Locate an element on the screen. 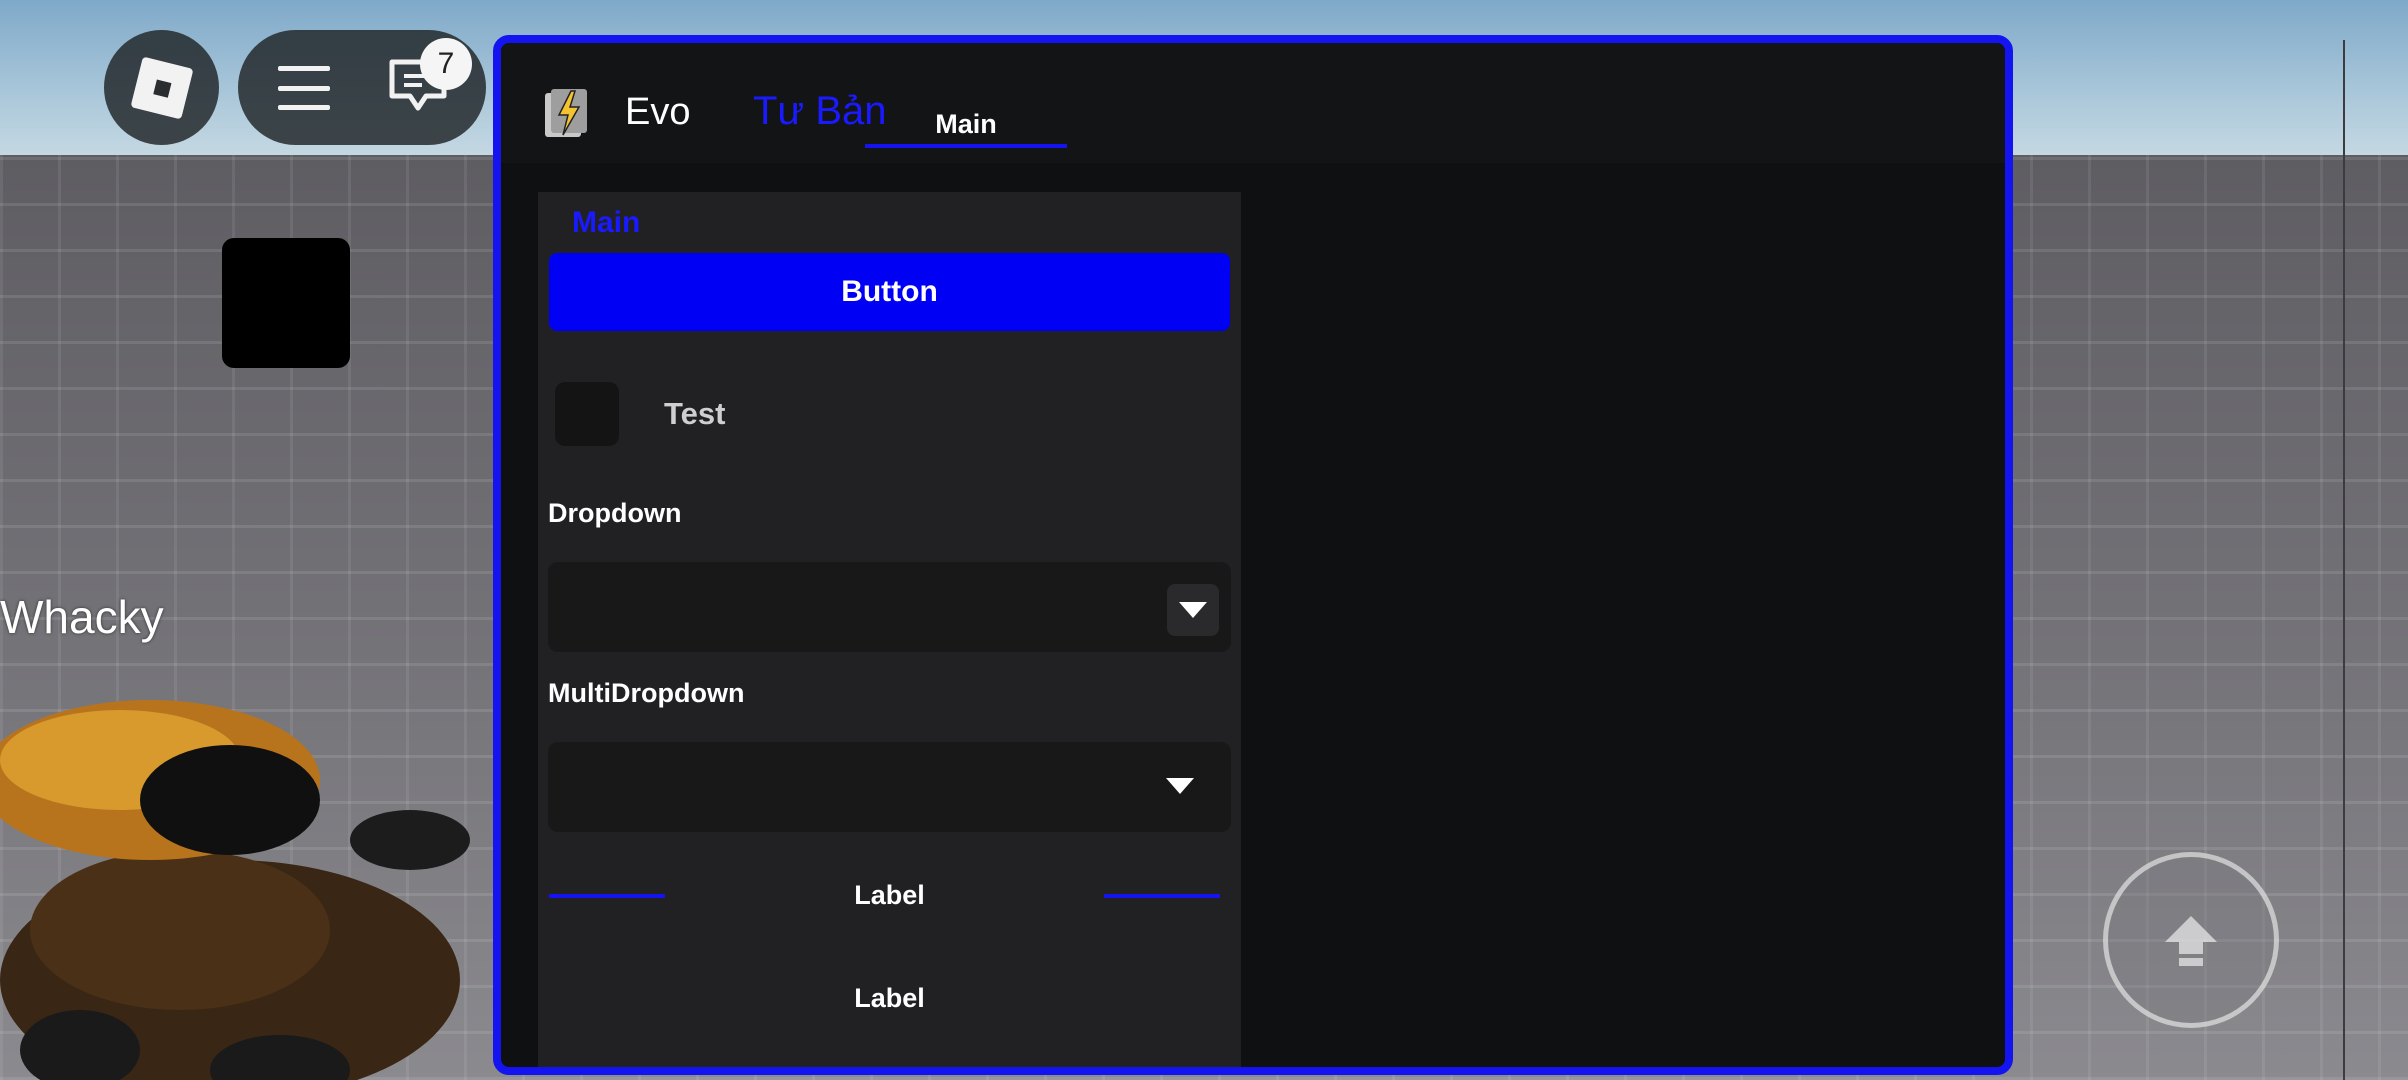 This screenshot has width=2408, height=1080. roblox-logo-icon is located at coordinates (161, 87).